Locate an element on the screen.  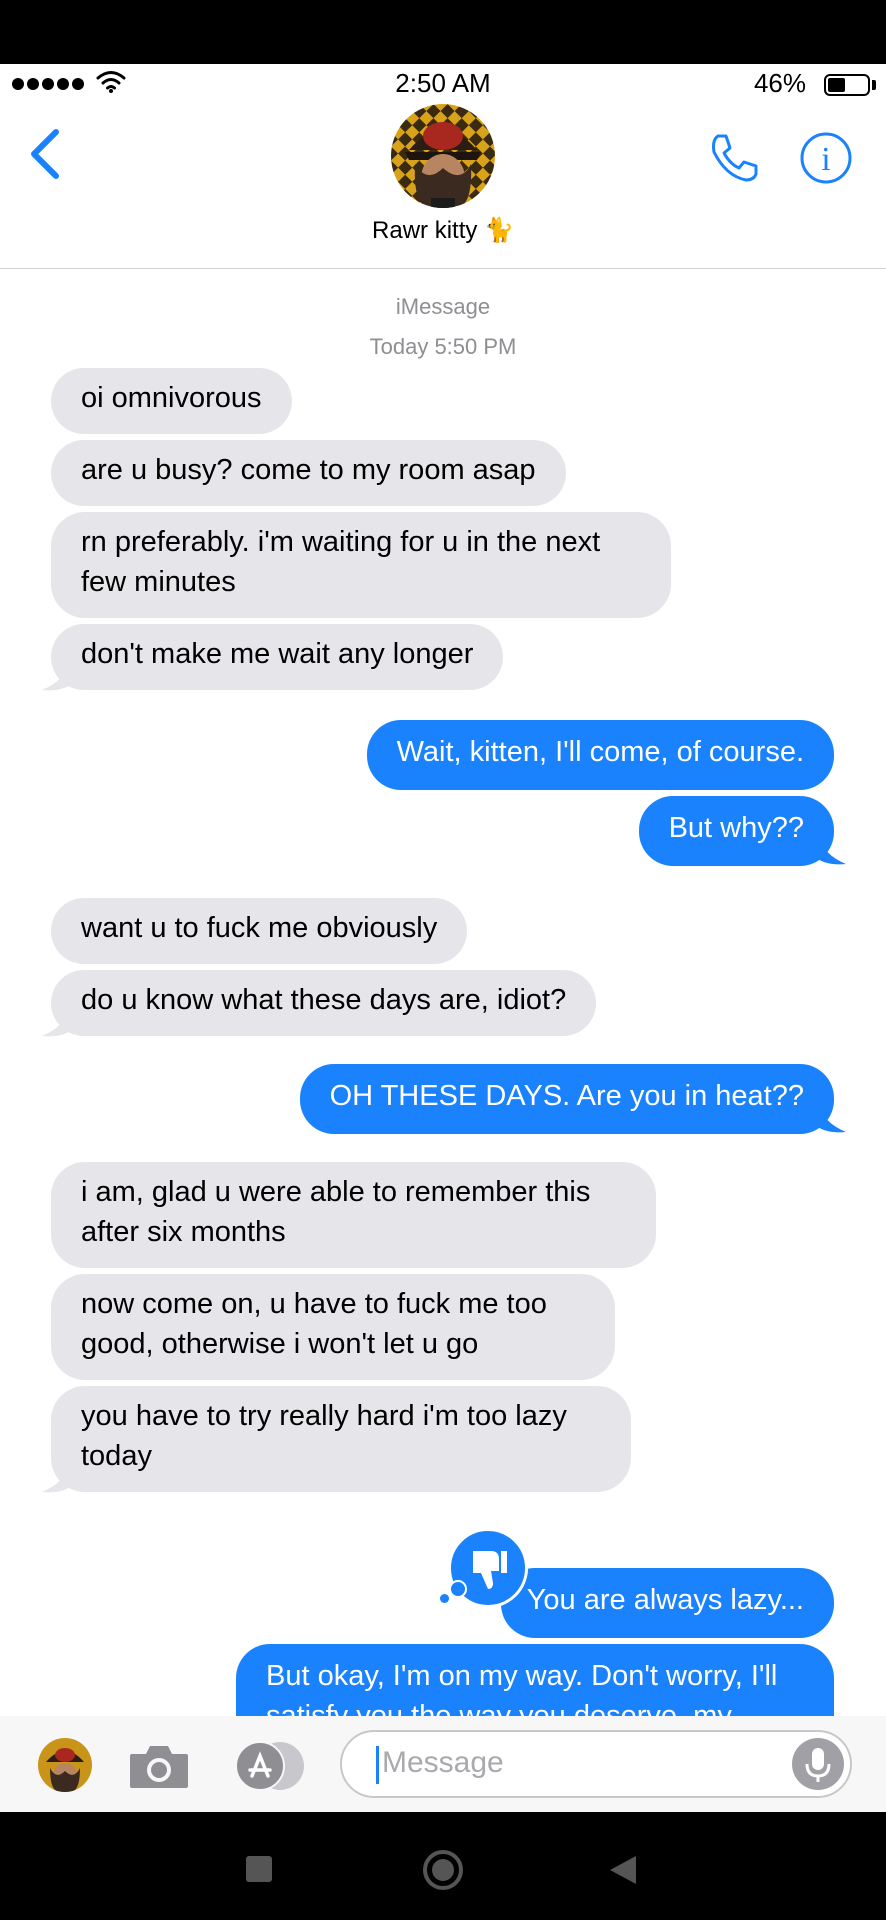
battery-icon is located at coordinates (847, 85).